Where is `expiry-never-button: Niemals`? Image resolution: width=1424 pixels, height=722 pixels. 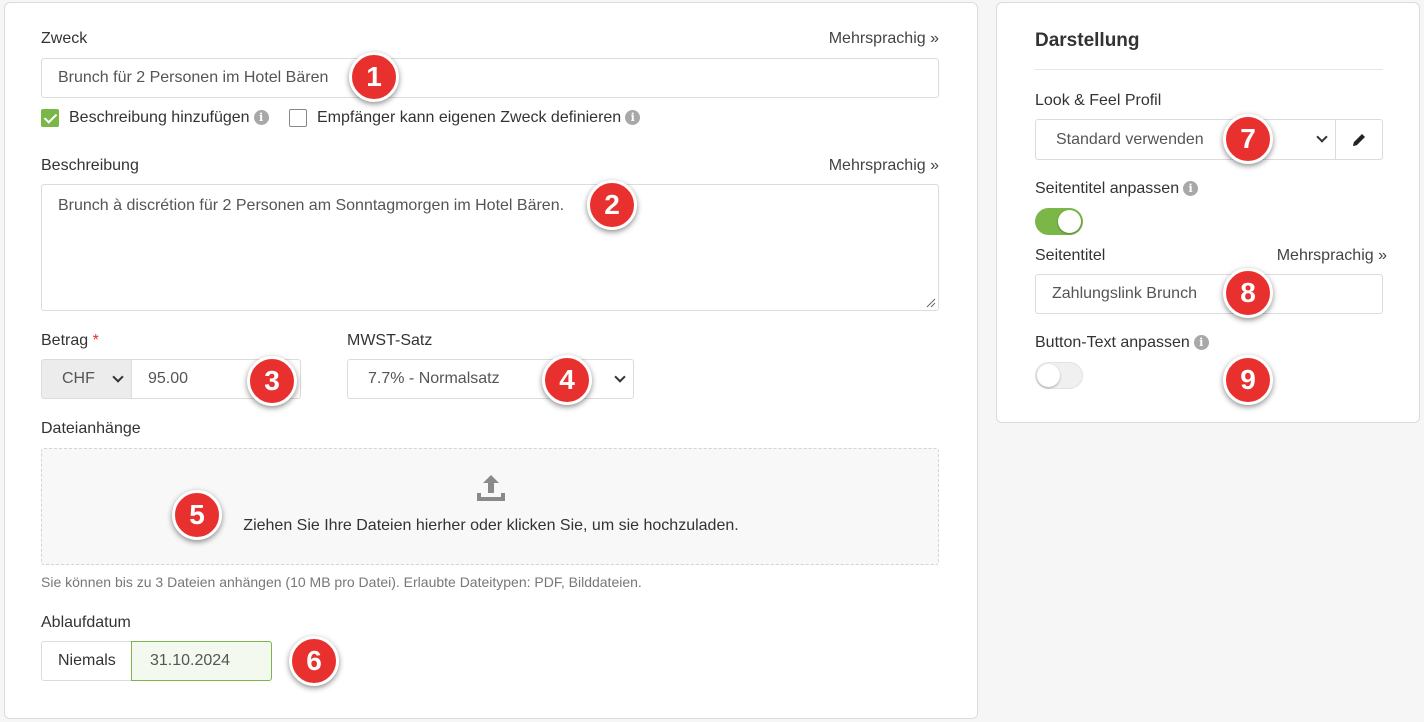
expiry-never-button: Niemals is located at coordinates (86, 661).